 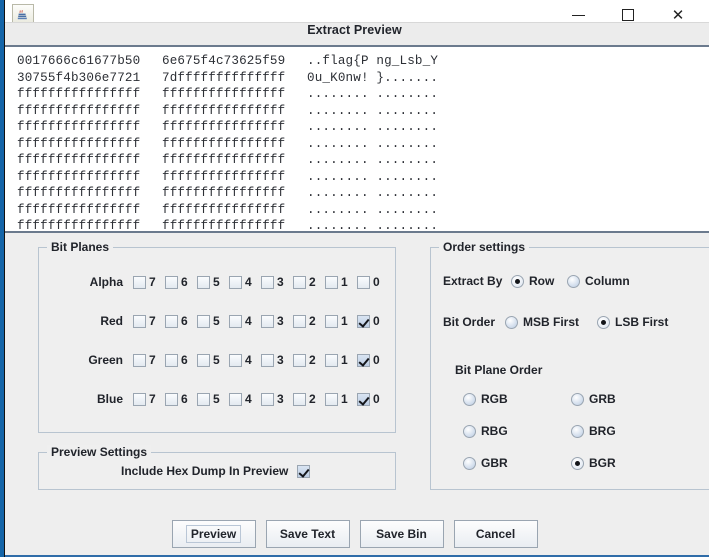 What do you see at coordinates (149, 399) in the screenshot?
I see `bit-cell-blue-7: 7` at bounding box center [149, 399].